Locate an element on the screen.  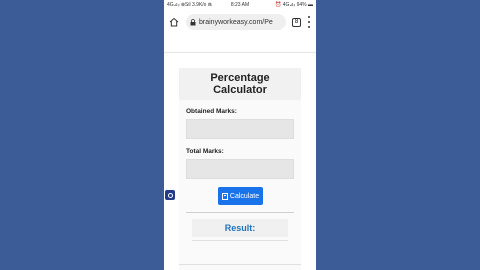
result-label: Result: is located at coordinates (240, 228).